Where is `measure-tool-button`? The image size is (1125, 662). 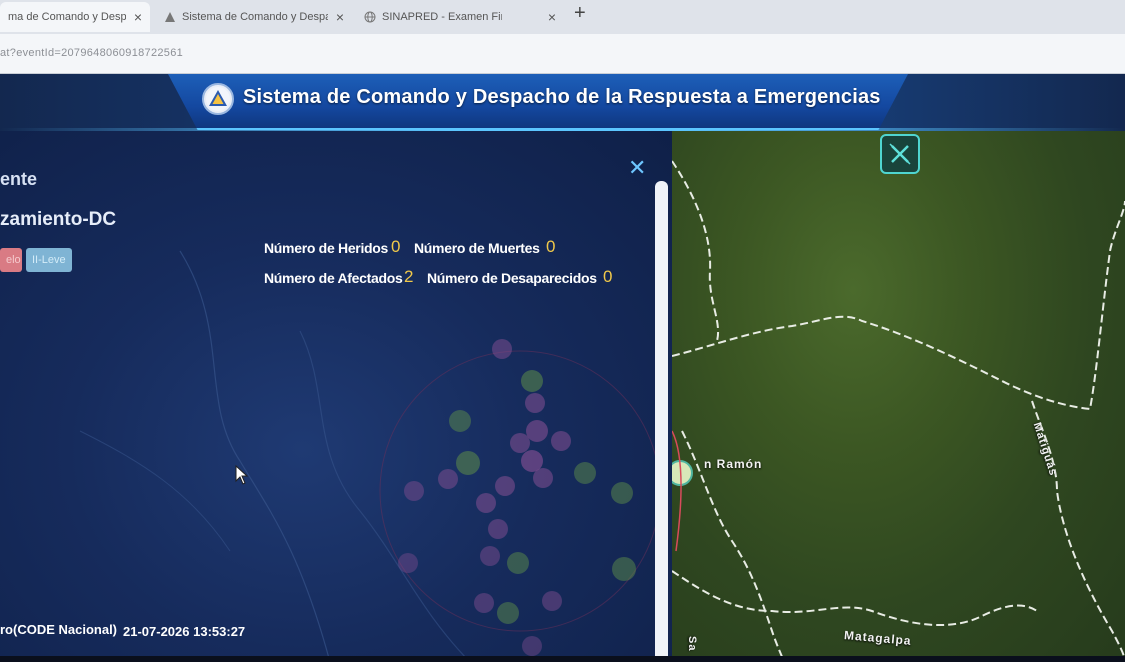 measure-tool-button is located at coordinates (900, 154).